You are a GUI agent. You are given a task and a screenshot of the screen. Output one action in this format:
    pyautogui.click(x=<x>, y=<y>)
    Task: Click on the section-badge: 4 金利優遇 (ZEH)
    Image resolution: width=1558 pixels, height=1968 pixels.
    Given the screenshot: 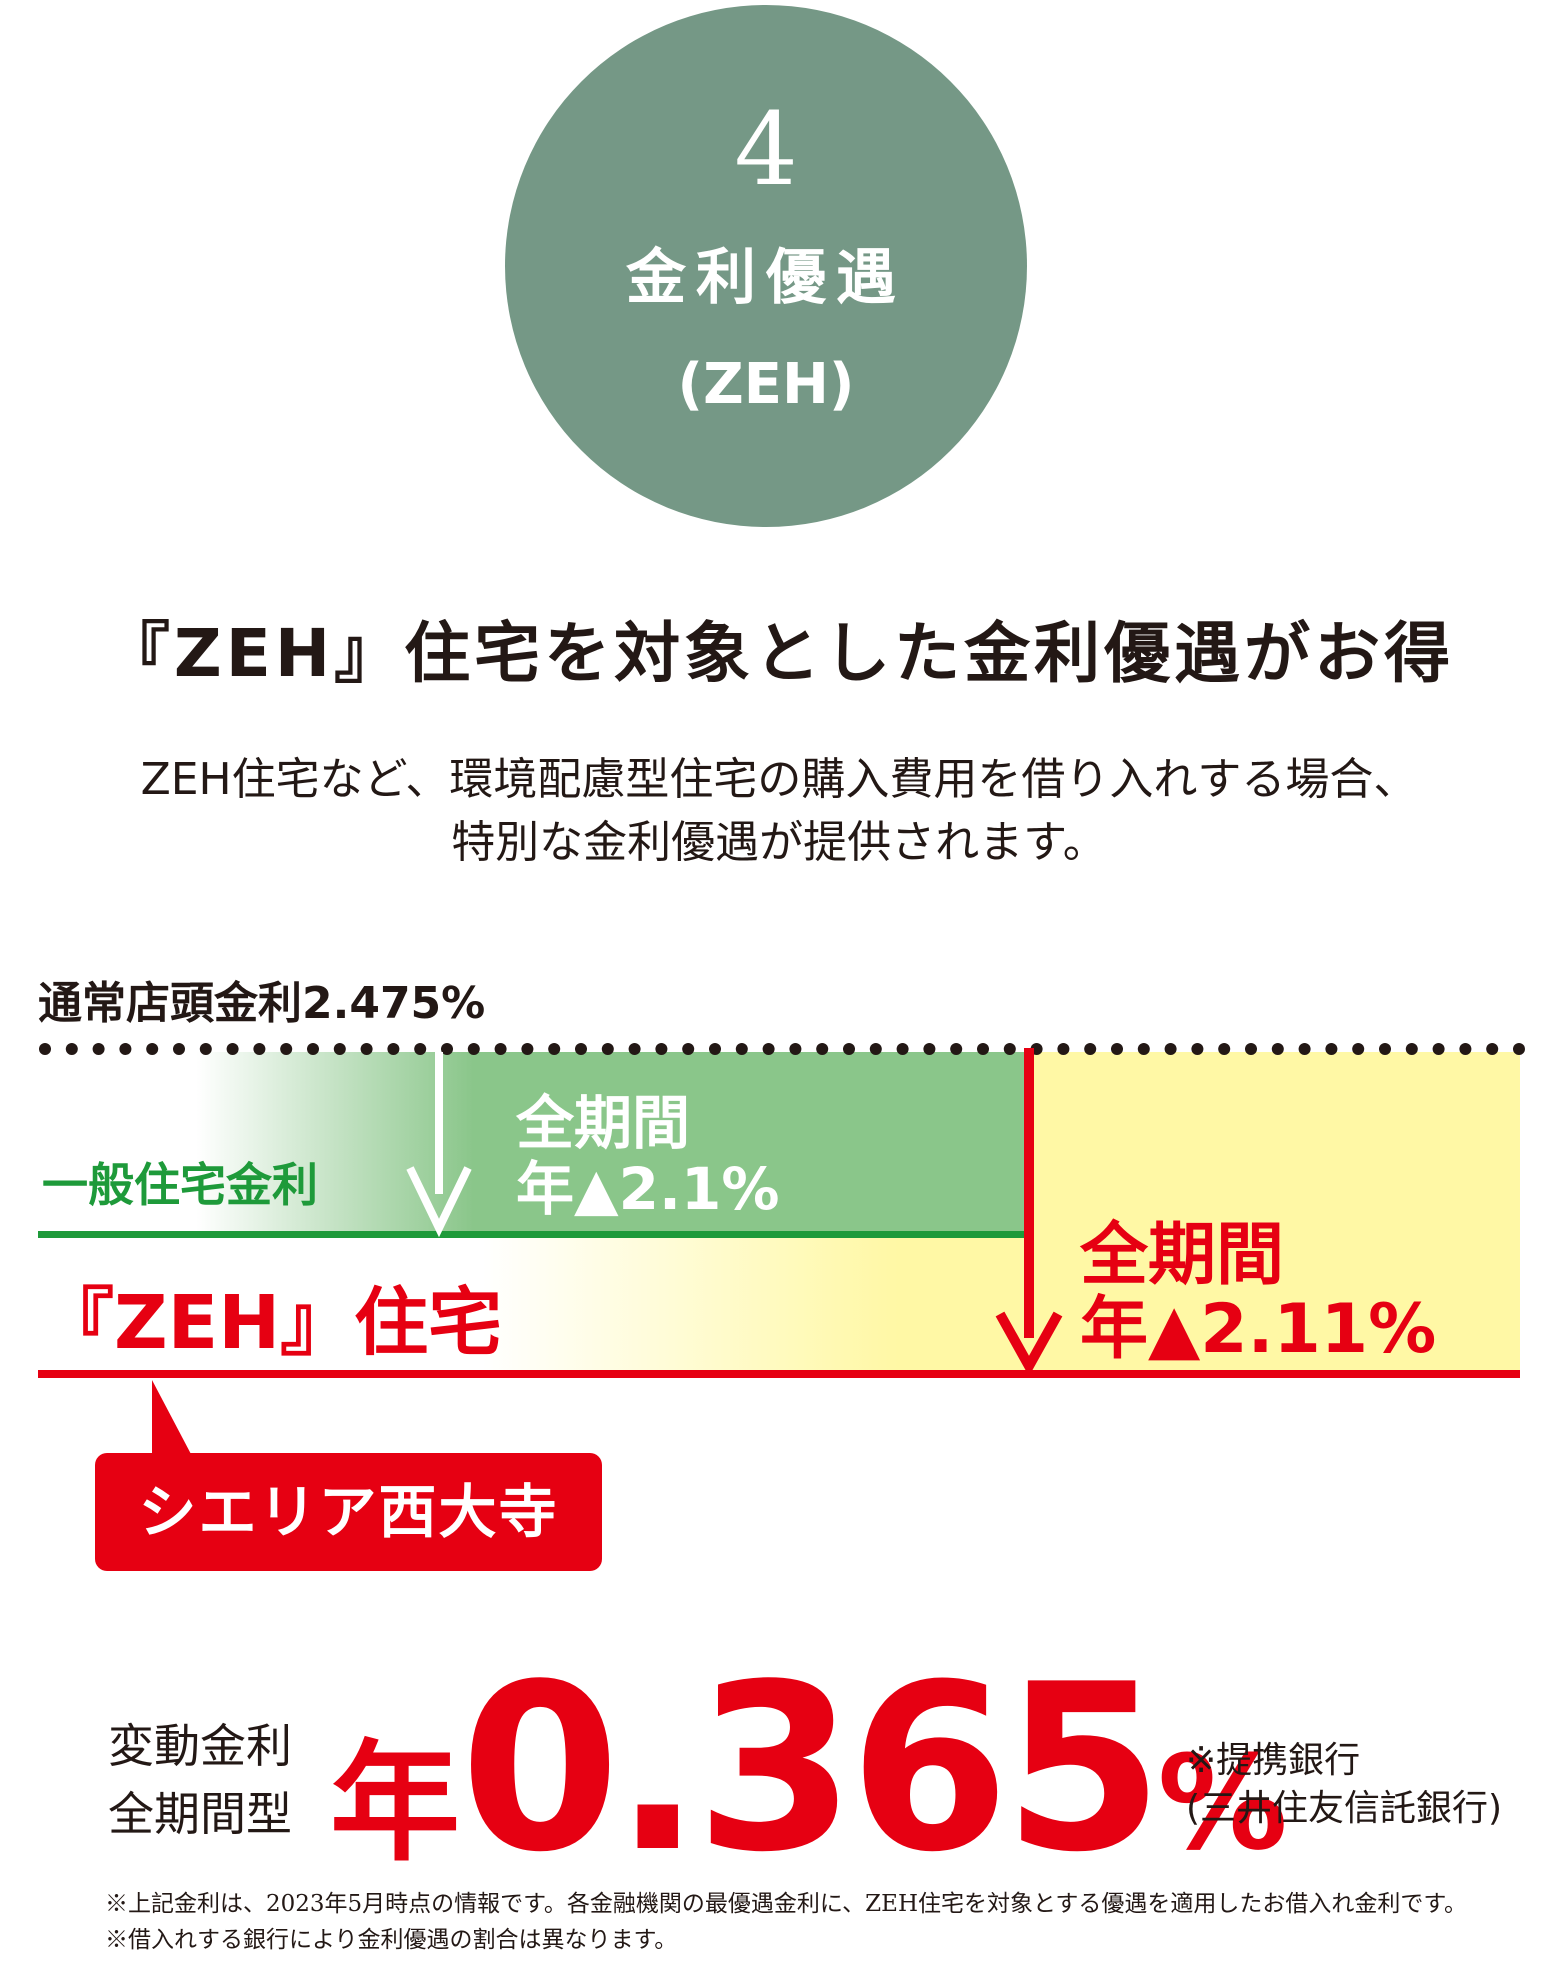 What is the action you would take?
    pyautogui.click(x=766, y=266)
    